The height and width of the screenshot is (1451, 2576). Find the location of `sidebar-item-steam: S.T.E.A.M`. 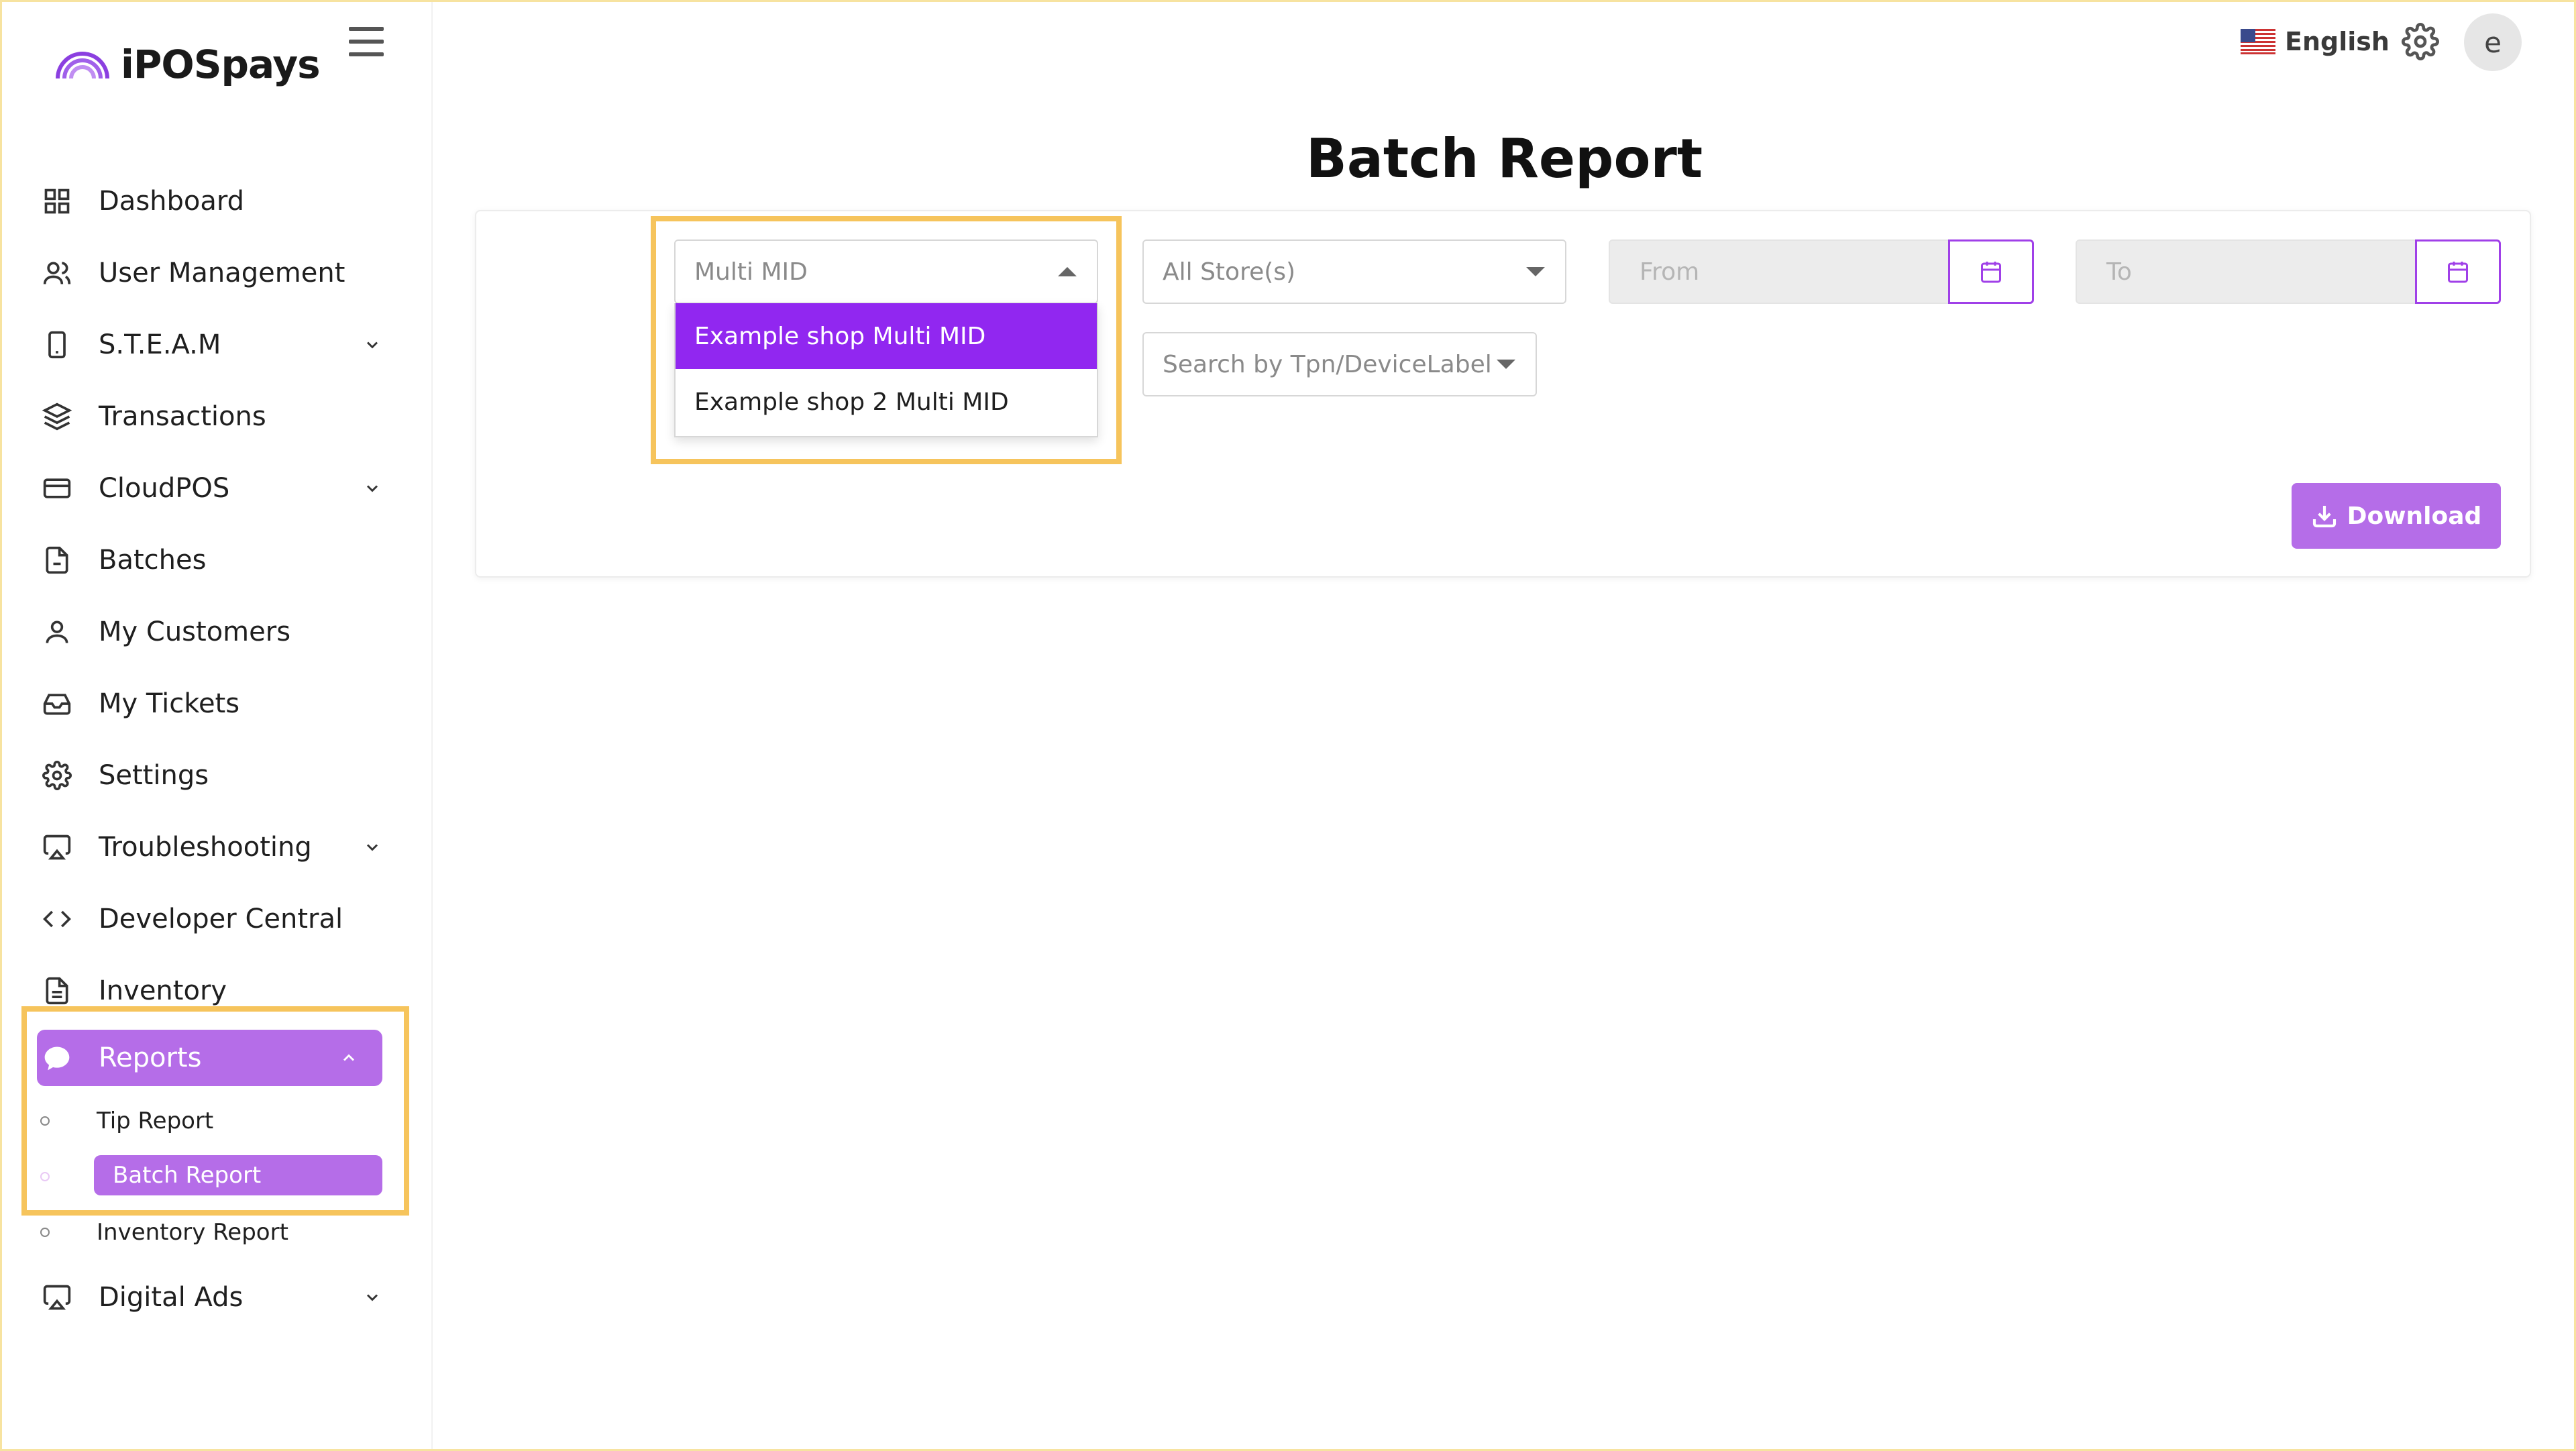

sidebar-item-steam: S.T.E.A.M is located at coordinates (211, 345).